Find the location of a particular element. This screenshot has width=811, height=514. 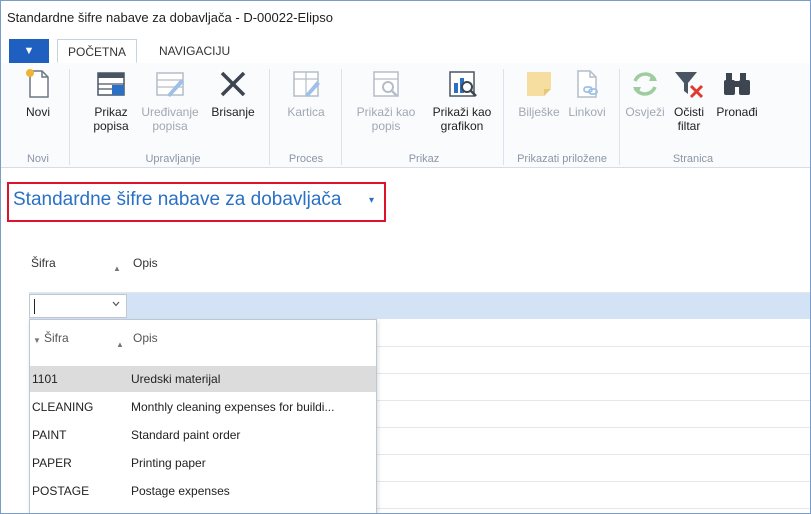

dropdown-row: 1101 Uredski materijal is located at coordinates (203, 379).